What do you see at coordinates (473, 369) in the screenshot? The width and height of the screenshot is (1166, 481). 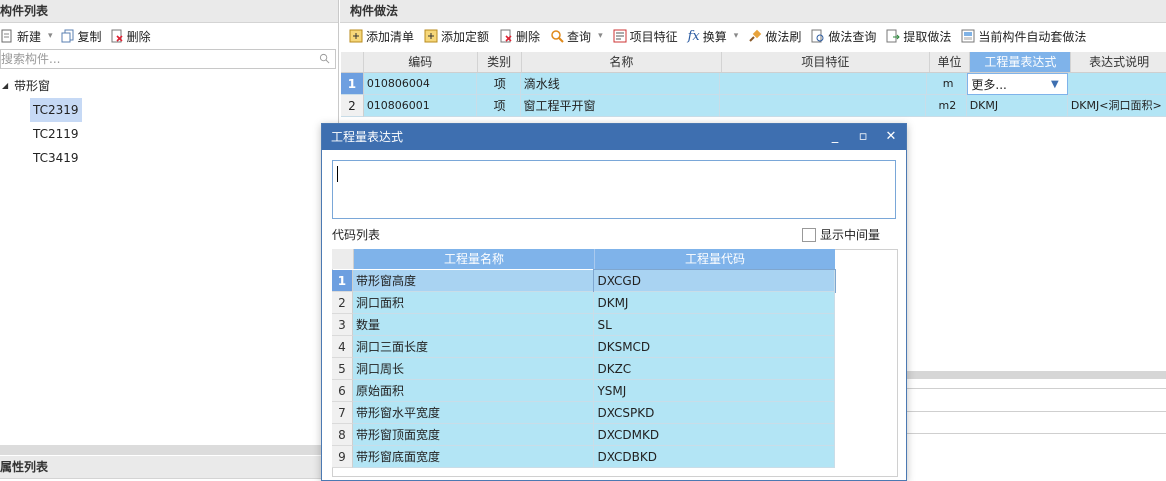 I see `cell-quantity-name: 洞口周长` at bounding box center [473, 369].